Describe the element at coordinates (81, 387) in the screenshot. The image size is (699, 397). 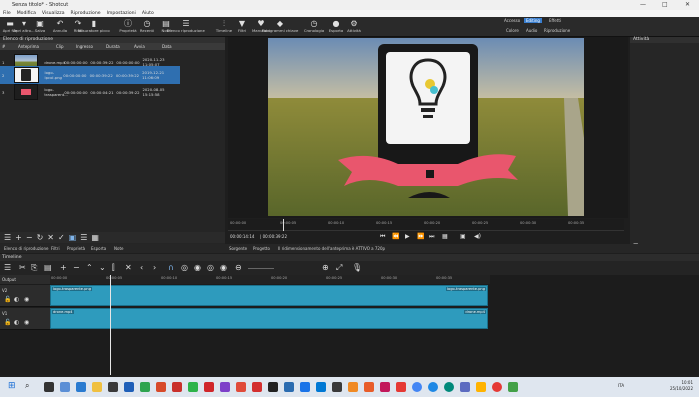
I see `edge-icon` at that location.